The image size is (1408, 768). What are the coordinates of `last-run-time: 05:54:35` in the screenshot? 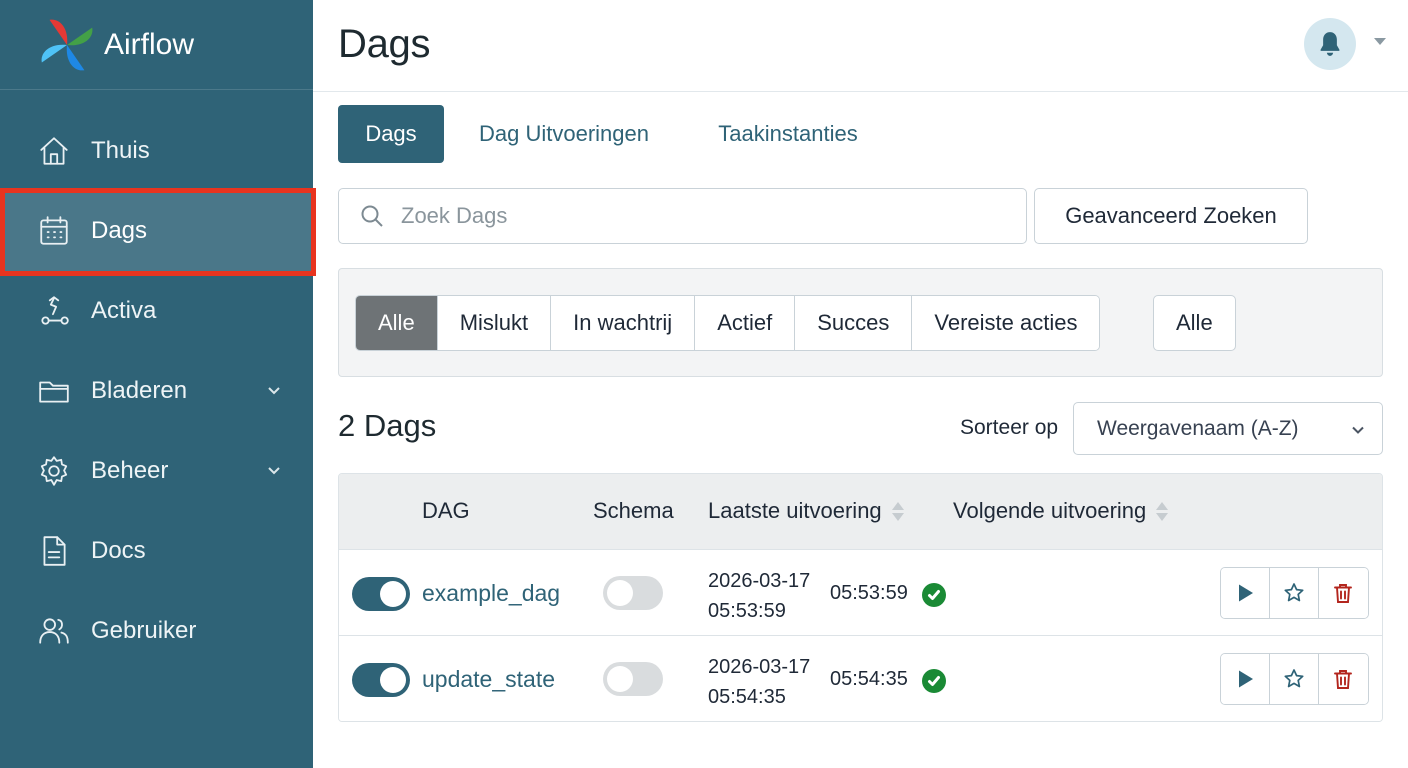 It's located at (747, 697).